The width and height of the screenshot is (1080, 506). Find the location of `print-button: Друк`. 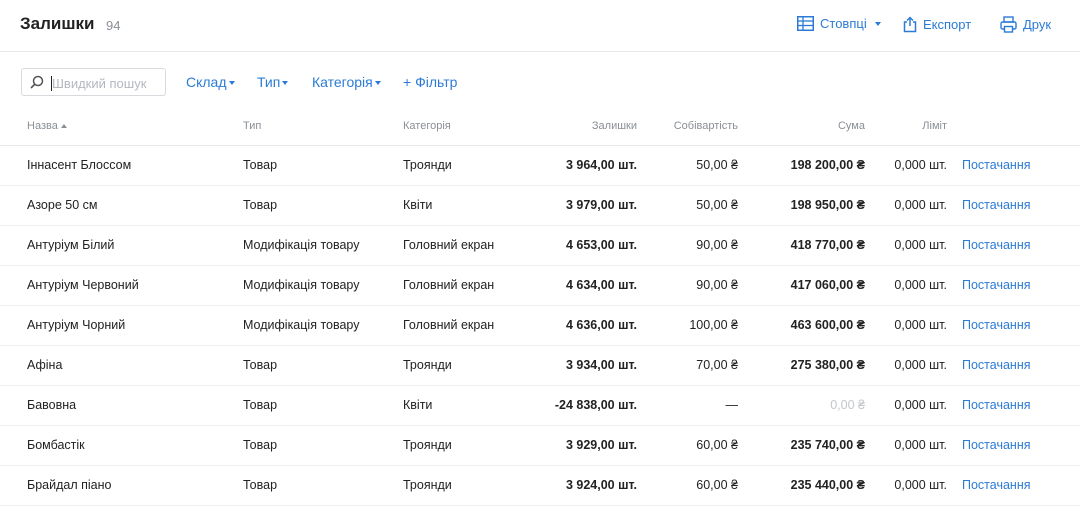

print-button: Друк is located at coordinates (1025, 24).